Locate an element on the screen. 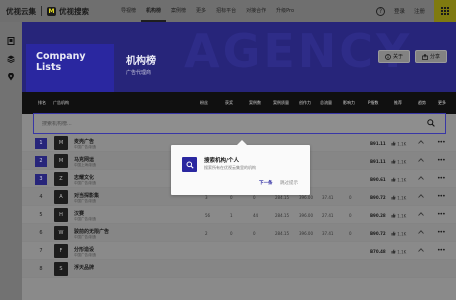  hero-title-en: Company Lists is located at coordinates (61, 62).